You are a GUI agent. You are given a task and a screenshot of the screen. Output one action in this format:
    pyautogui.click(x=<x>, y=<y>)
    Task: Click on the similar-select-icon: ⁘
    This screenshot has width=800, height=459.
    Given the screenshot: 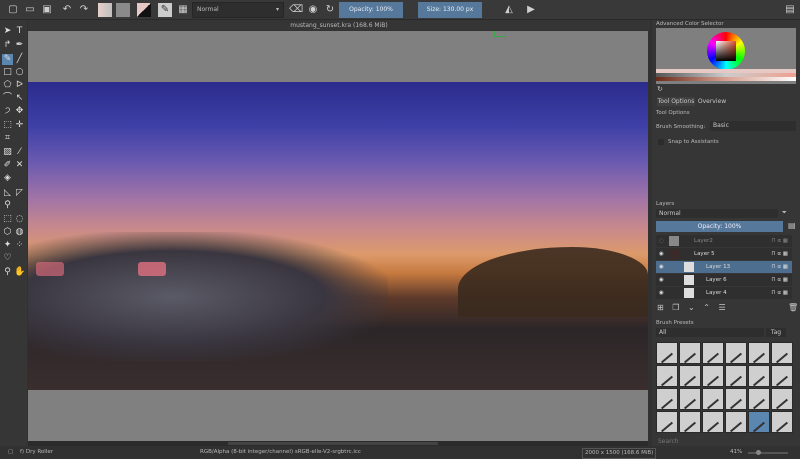 What is the action you would take?
    pyautogui.click(x=19, y=245)
    